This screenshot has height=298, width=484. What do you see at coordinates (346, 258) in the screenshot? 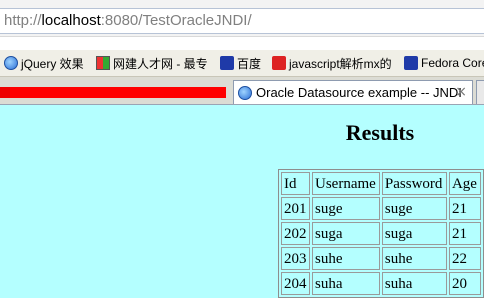
I see `cell-username: suhe` at bounding box center [346, 258].